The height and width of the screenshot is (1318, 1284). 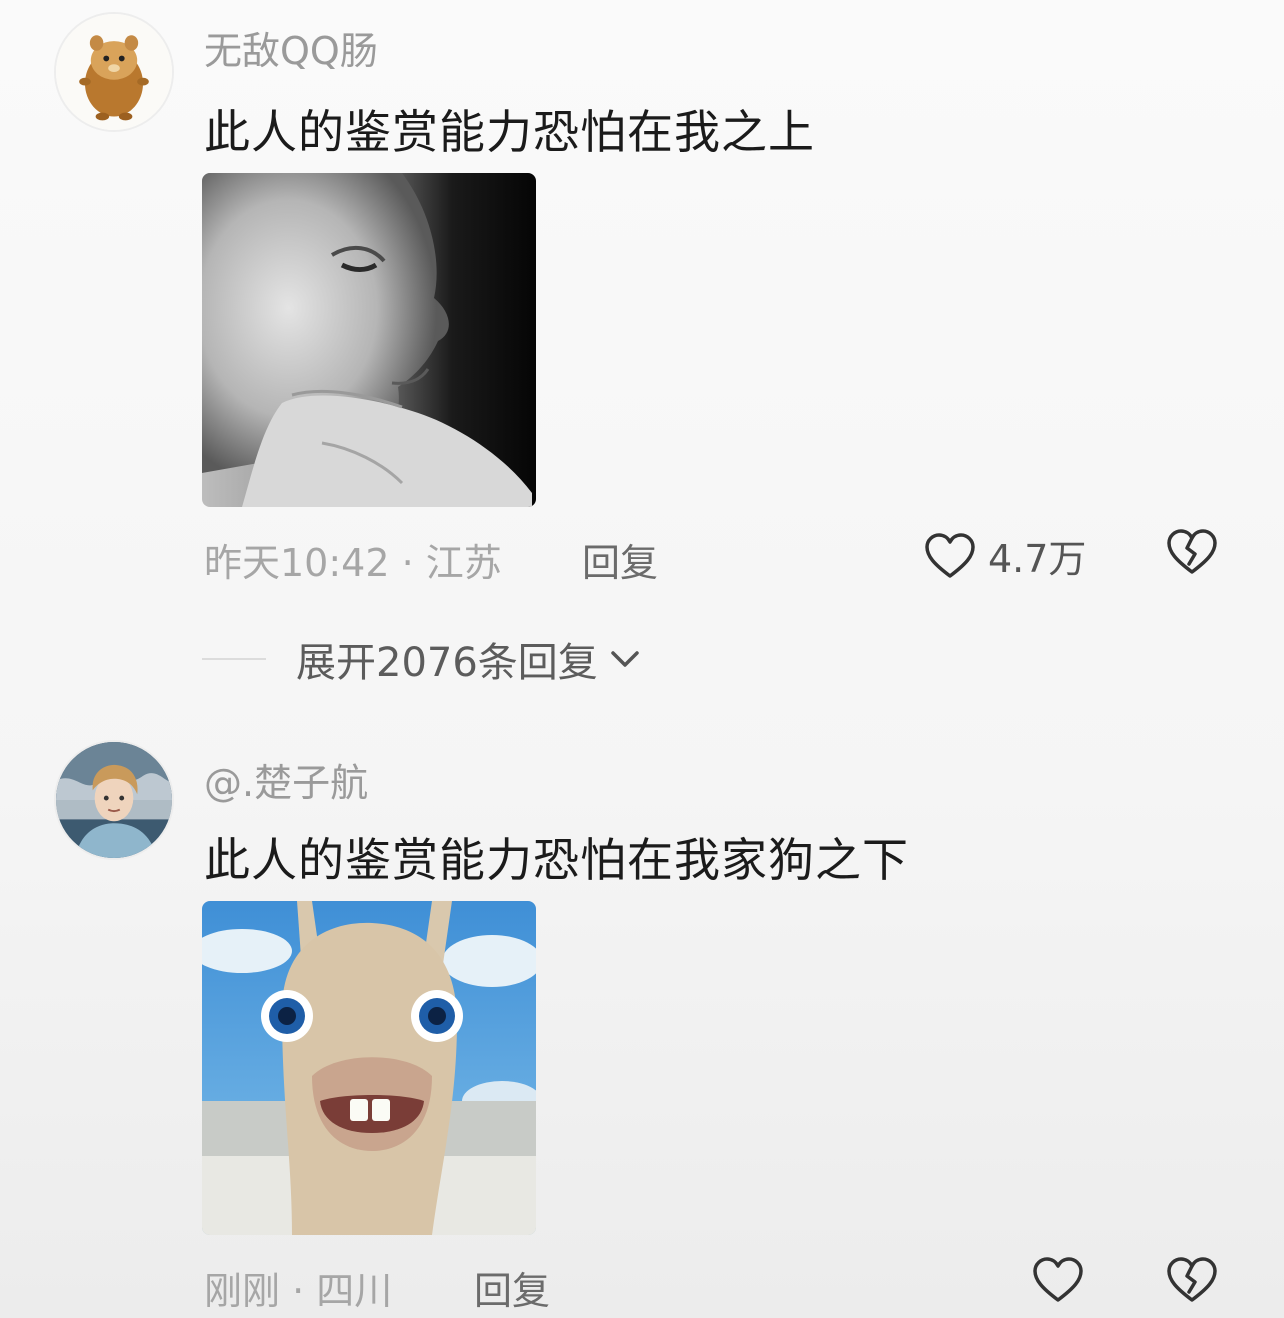 I want to click on hamster-avatar-image, so click(x=114, y=72).